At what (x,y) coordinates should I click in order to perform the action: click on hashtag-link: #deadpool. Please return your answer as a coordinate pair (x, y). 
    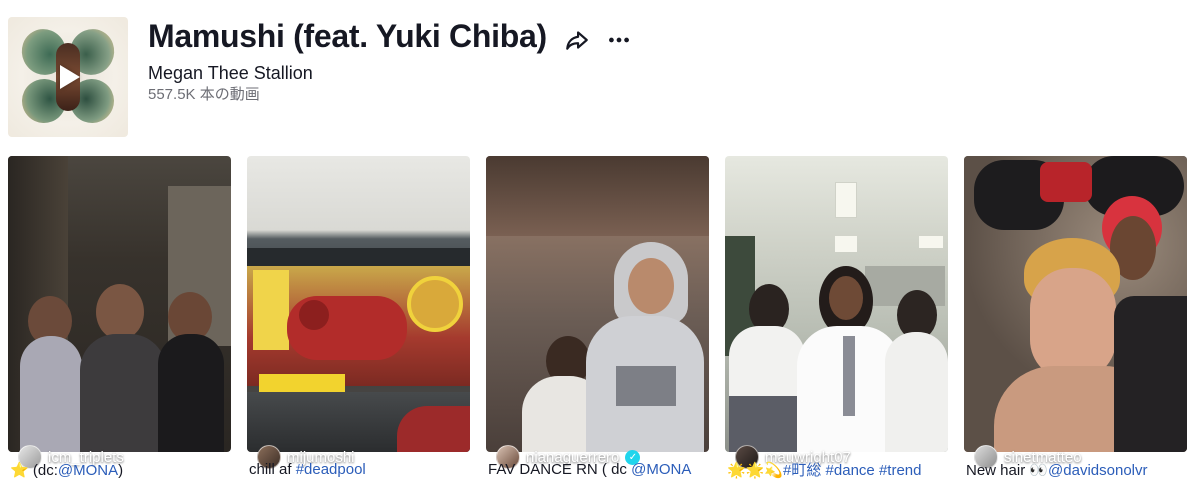
    Looking at the image, I should click on (331, 469).